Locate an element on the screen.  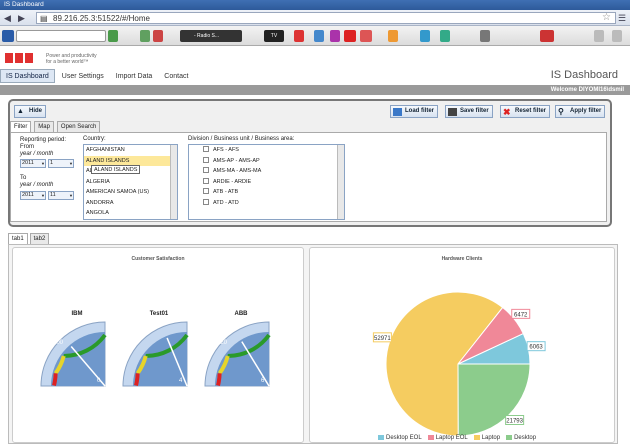
legend-item: Desktop is located at coordinates (521, 438).